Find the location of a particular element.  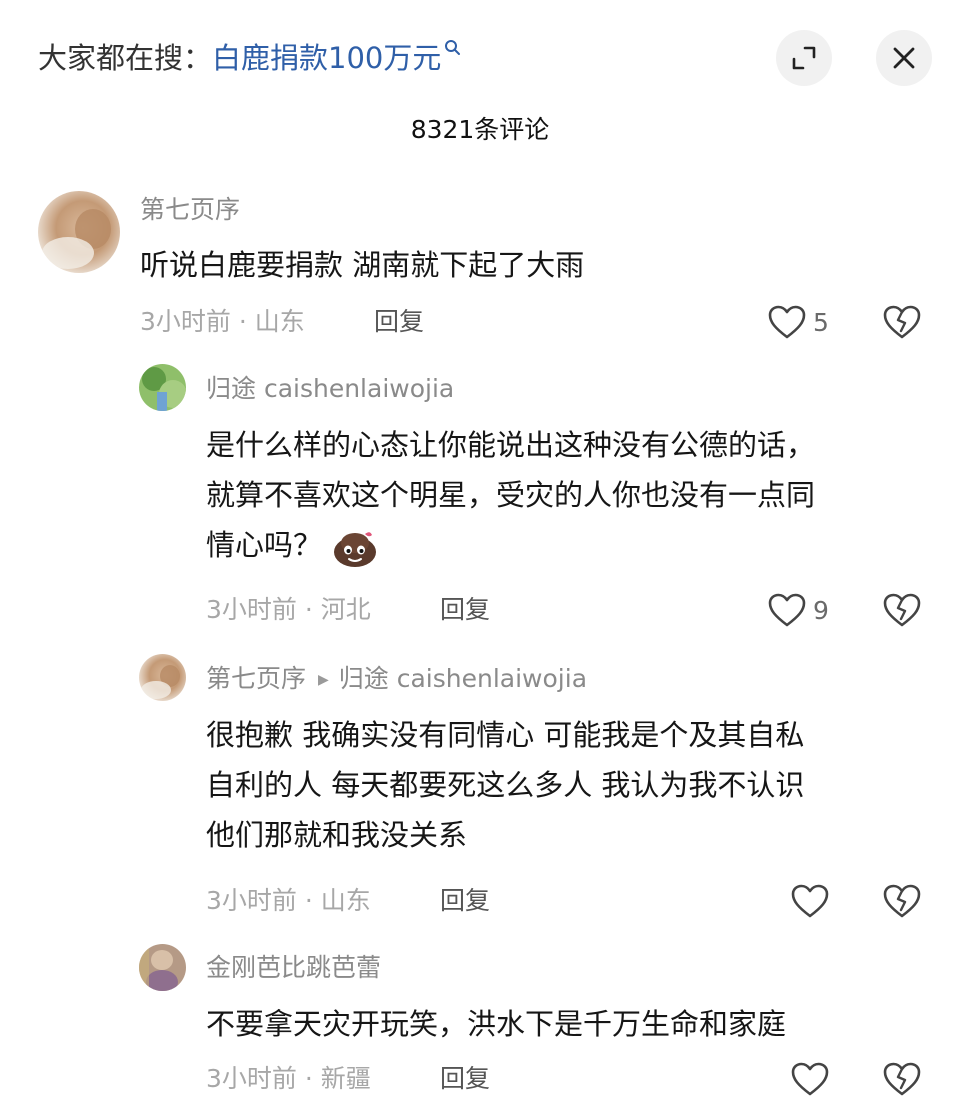

comment-text-line: 就算不喜欢这个明星，受灾的人你也没有一点同 is located at coordinates (511, 495).